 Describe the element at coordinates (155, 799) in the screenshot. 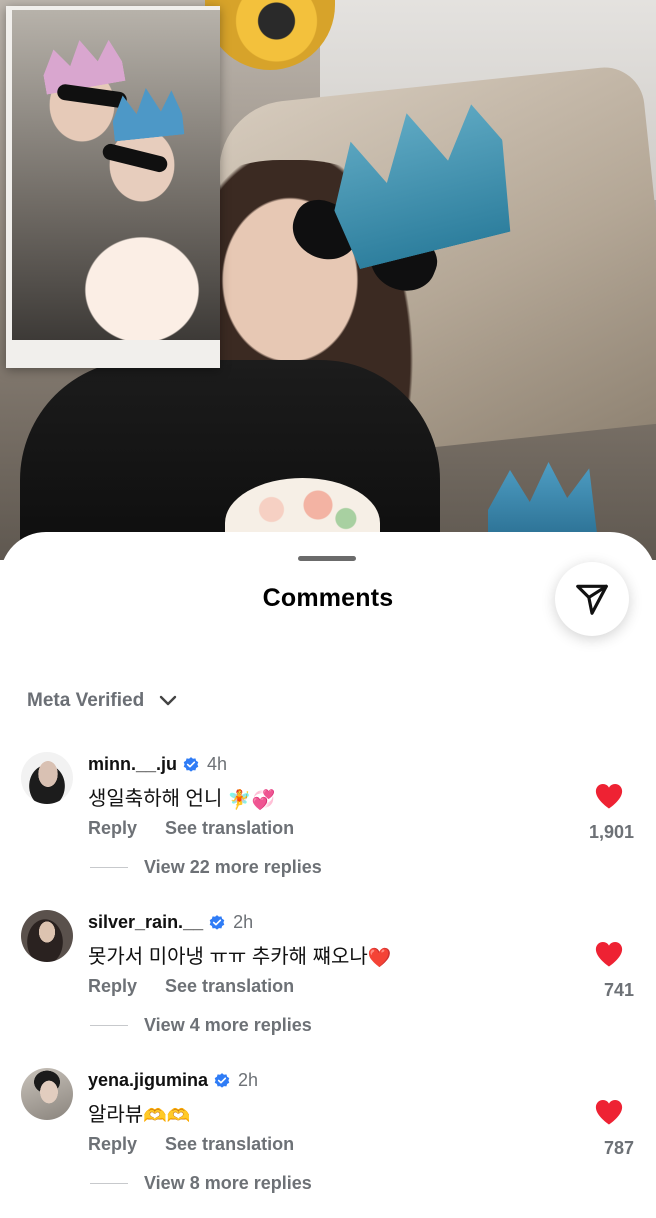

I see `comment-body: 생일축하해 언니` at that location.